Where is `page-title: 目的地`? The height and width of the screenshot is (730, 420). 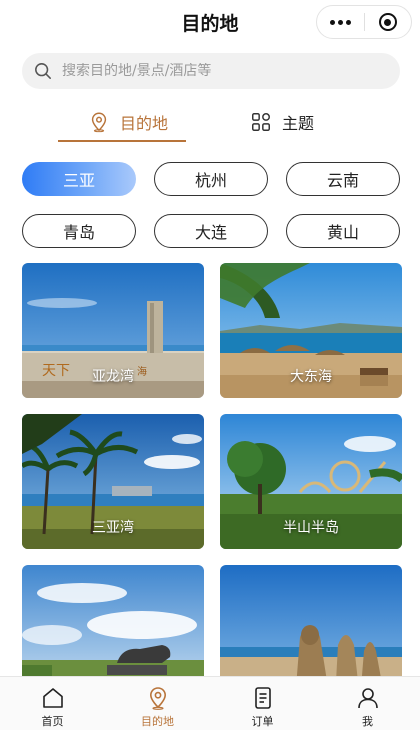
page-title: 目的地 is located at coordinates (210, 23).